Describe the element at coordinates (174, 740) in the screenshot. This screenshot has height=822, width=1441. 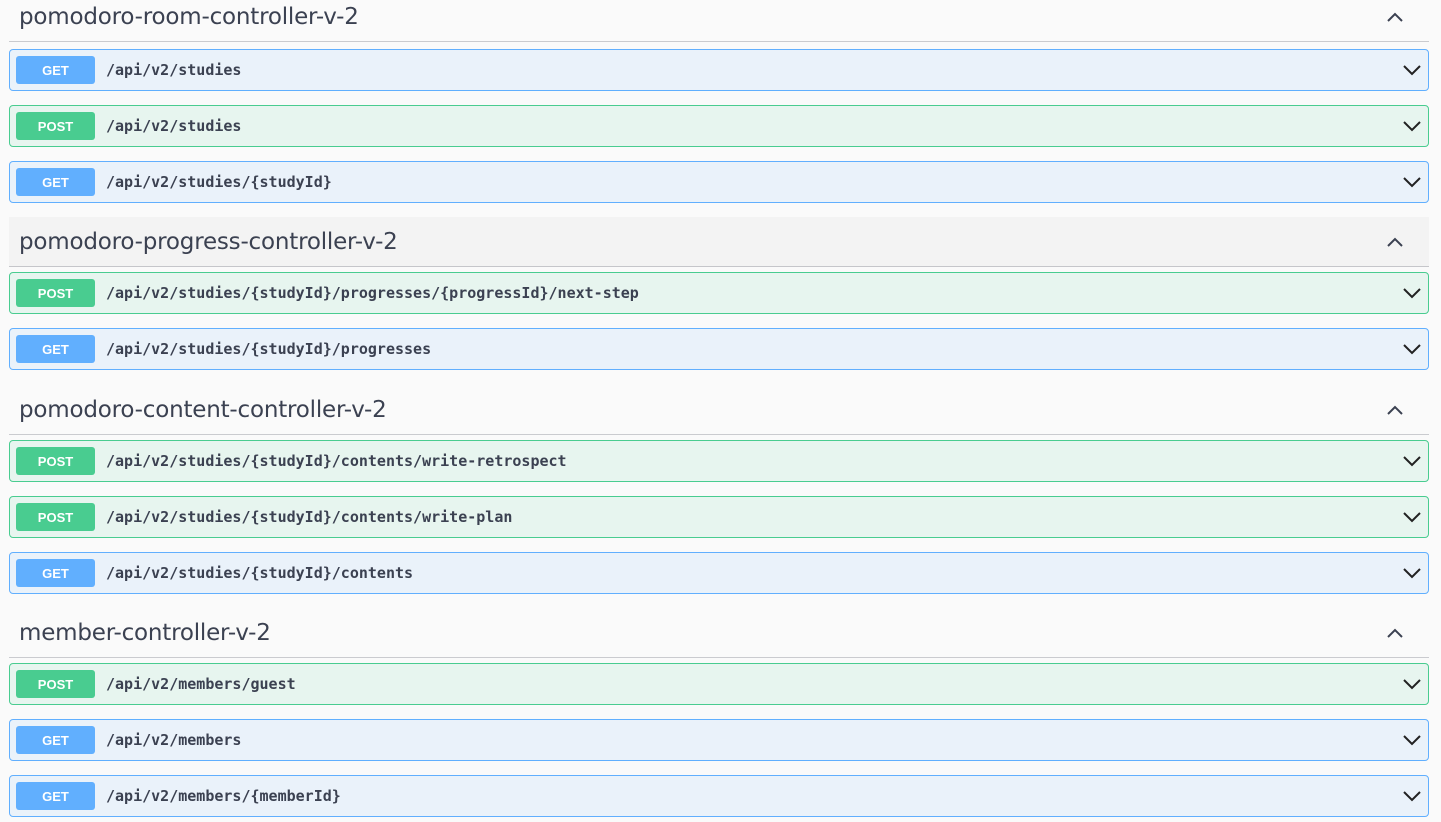
I see `operation-path: /api/v2/members` at that location.